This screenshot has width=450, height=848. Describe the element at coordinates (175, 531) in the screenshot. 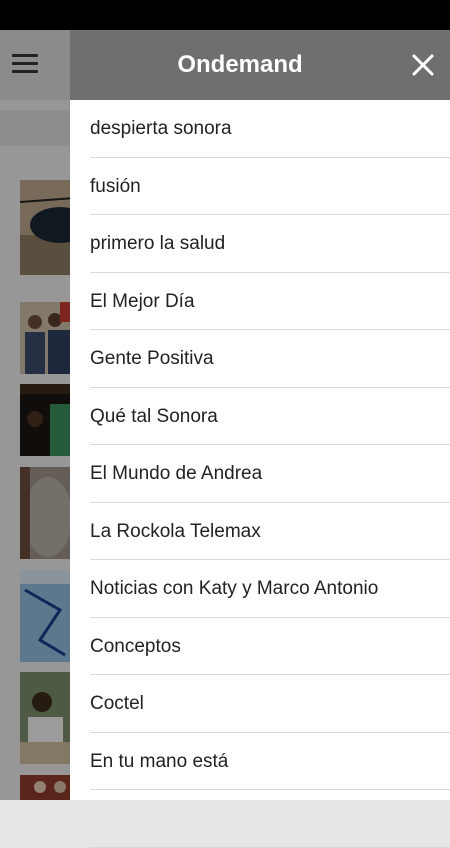

I see `menu-item-label: La Rockola Telemax` at that location.